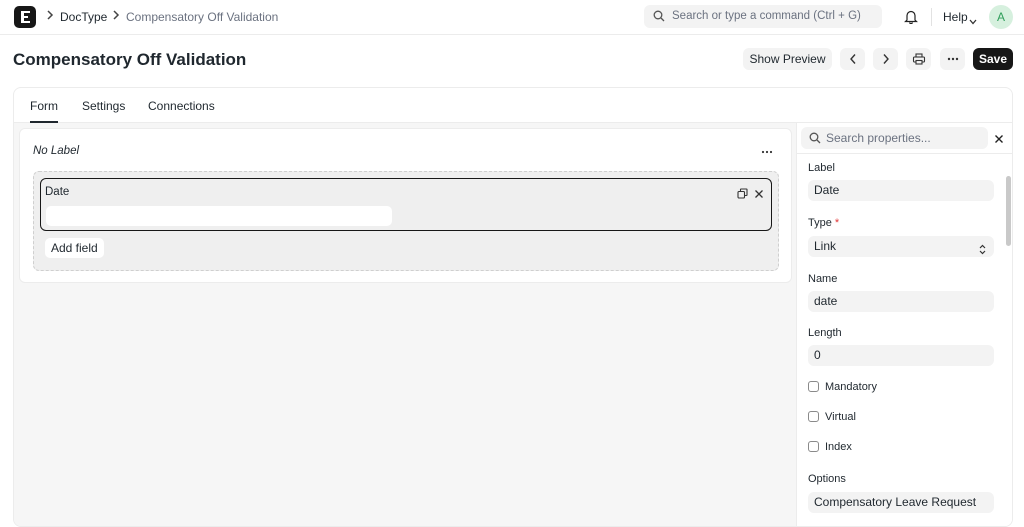 The height and width of the screenshot is (527, 1024). I want to click on more-button, so click(952, 59).